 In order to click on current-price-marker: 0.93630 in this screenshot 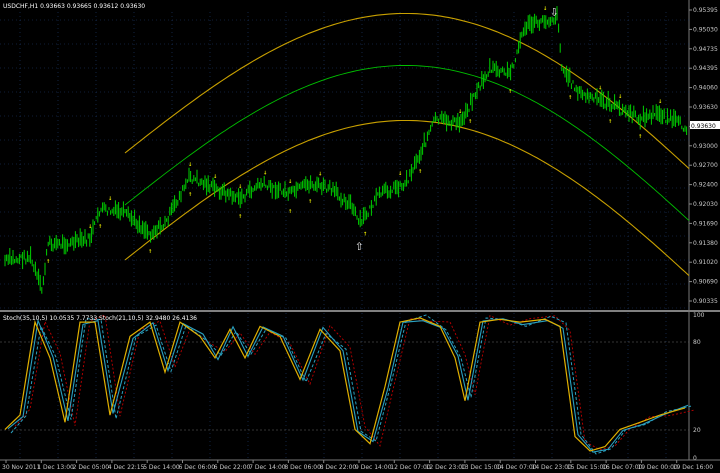, I will do `click(705, 125)`.